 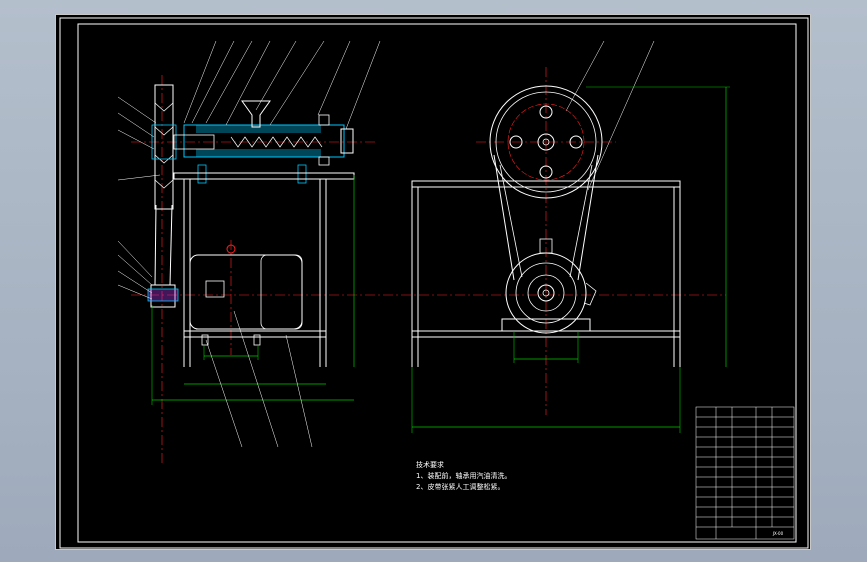 I want to click on belt-right, so click(x=171, y=245).